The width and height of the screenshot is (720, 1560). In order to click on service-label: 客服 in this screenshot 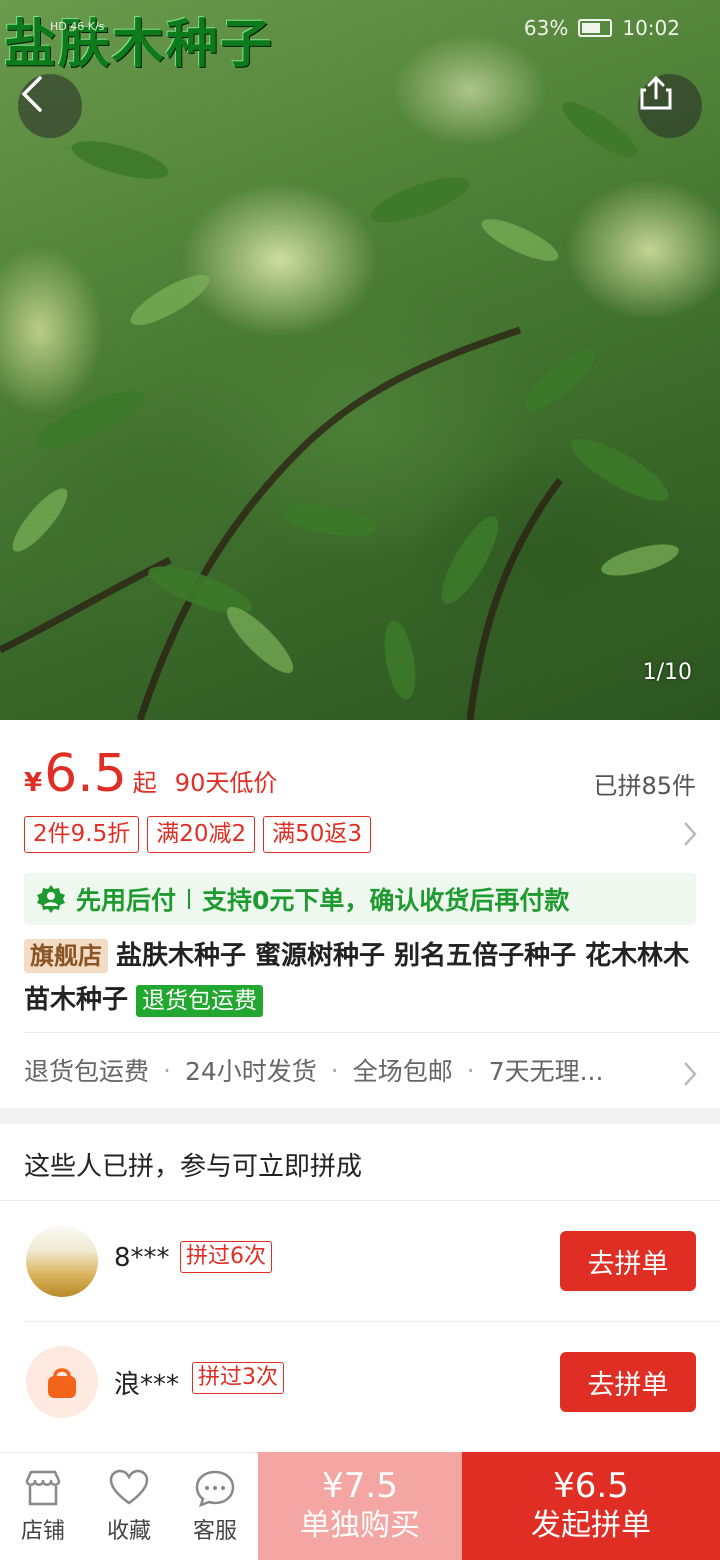, I will do `click(214, 1531)`.